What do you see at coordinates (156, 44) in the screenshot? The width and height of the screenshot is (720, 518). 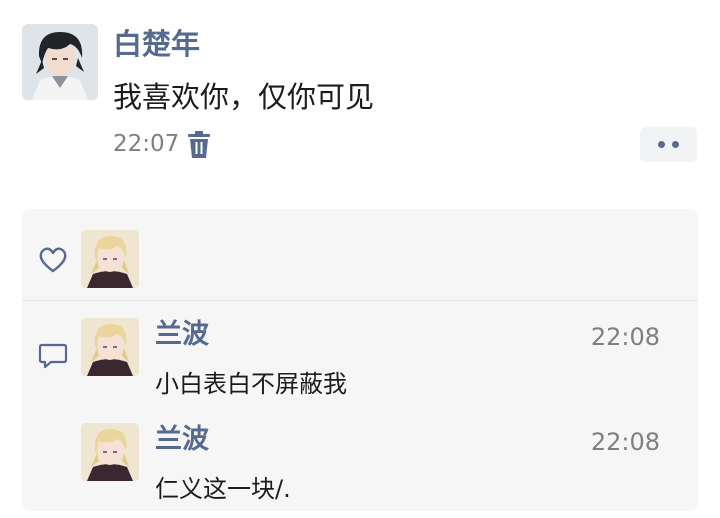 I see `post-author-name: 白楚年` at bounding box center [156, 44].